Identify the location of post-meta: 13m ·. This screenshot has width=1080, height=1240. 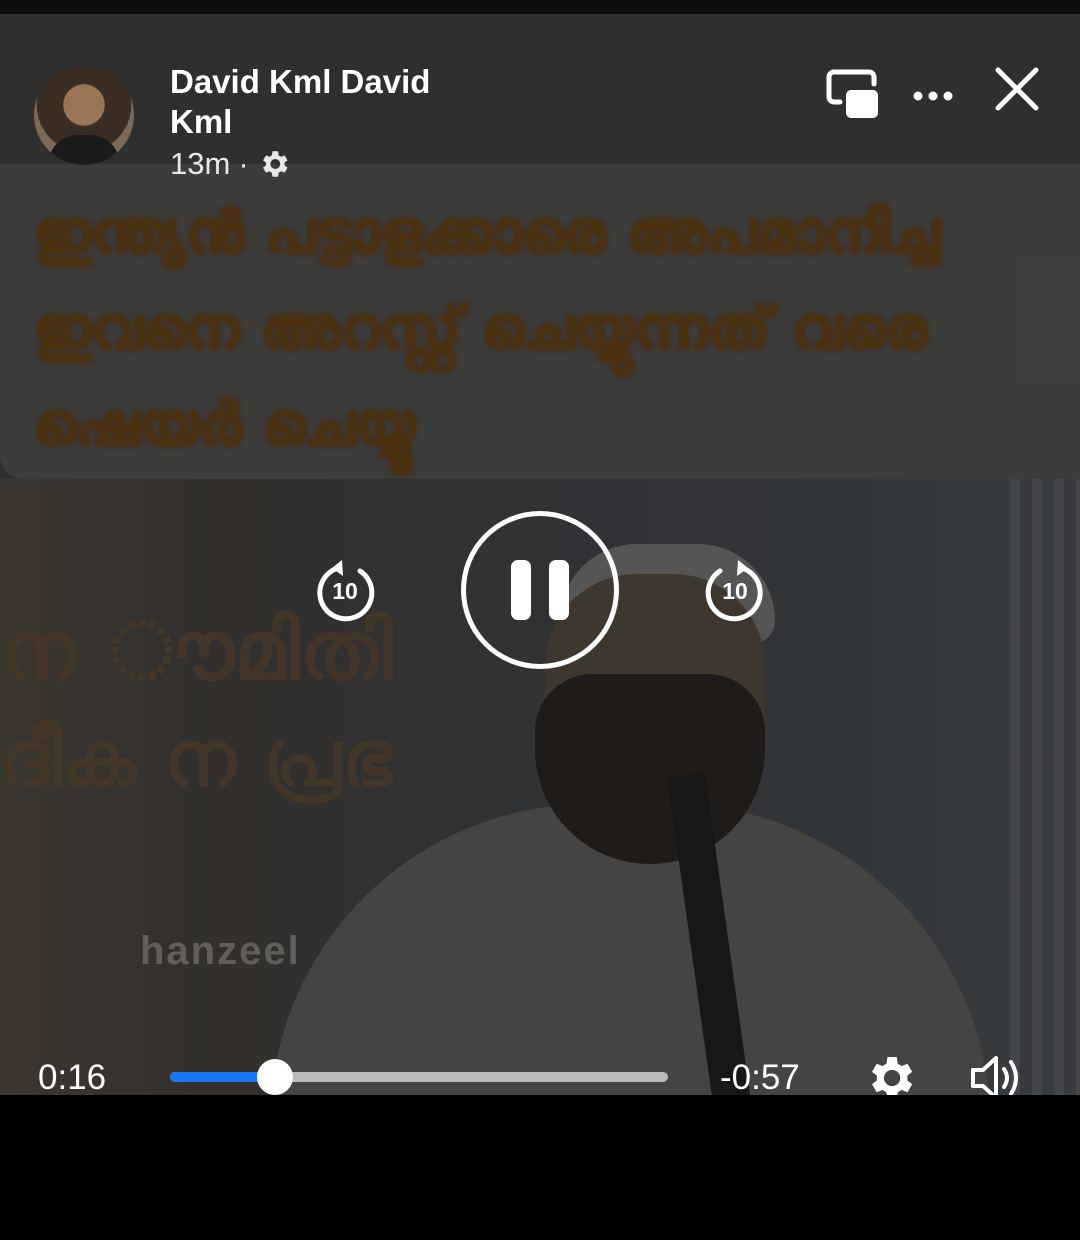
(230, 164).